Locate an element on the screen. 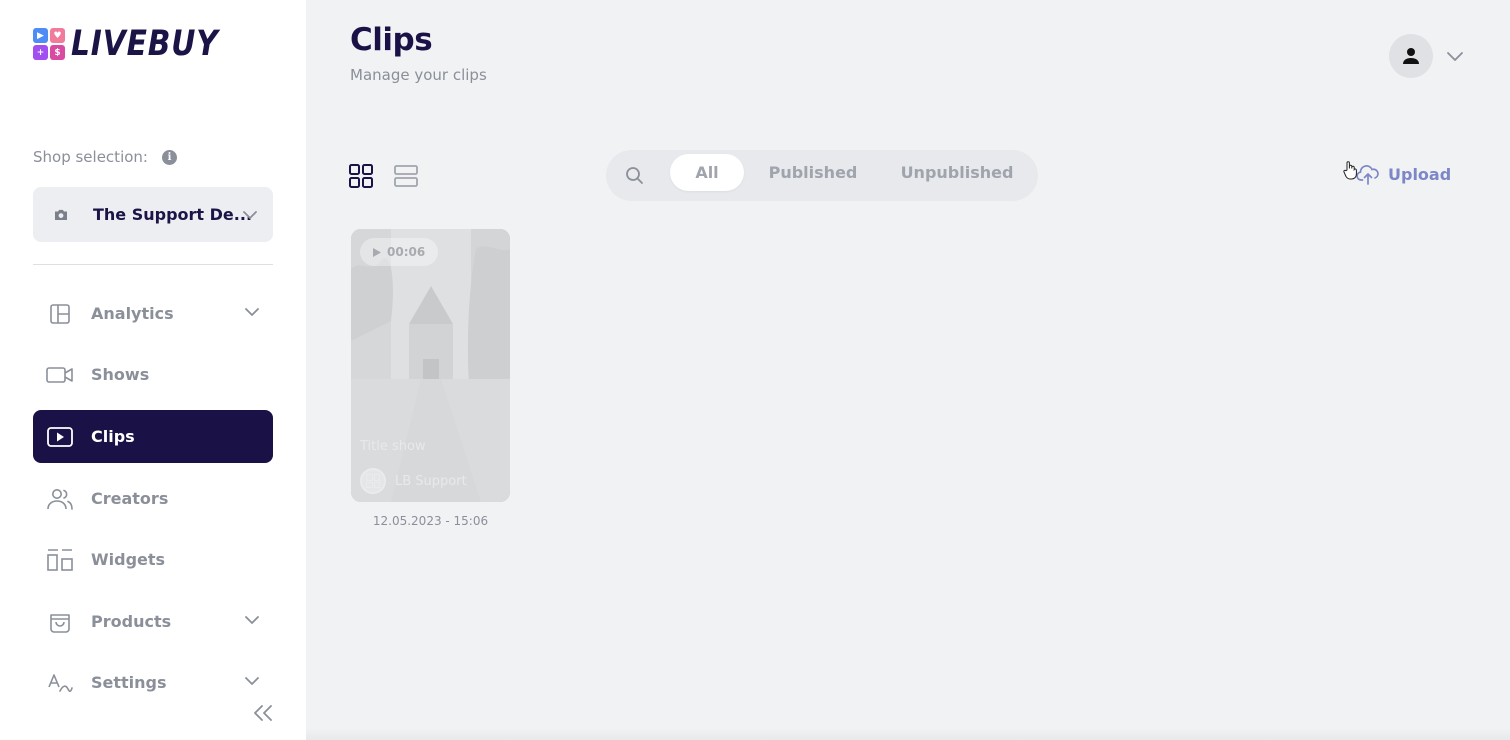  thumbnail-overlay is located at coordinates (430, 365).